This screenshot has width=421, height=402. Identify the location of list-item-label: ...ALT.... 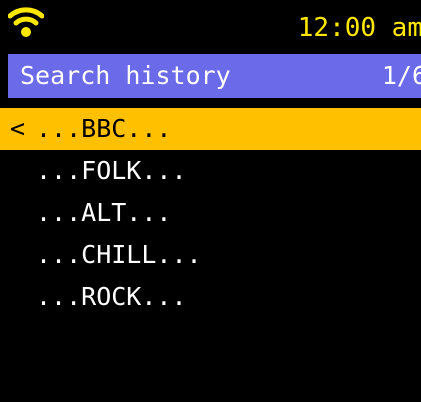
(104, 212).